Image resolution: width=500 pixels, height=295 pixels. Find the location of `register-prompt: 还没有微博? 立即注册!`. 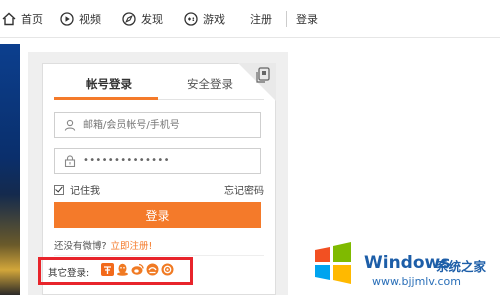

register-prompt: 还没有微博? 立即注册! is located at coordinates (103, 245).